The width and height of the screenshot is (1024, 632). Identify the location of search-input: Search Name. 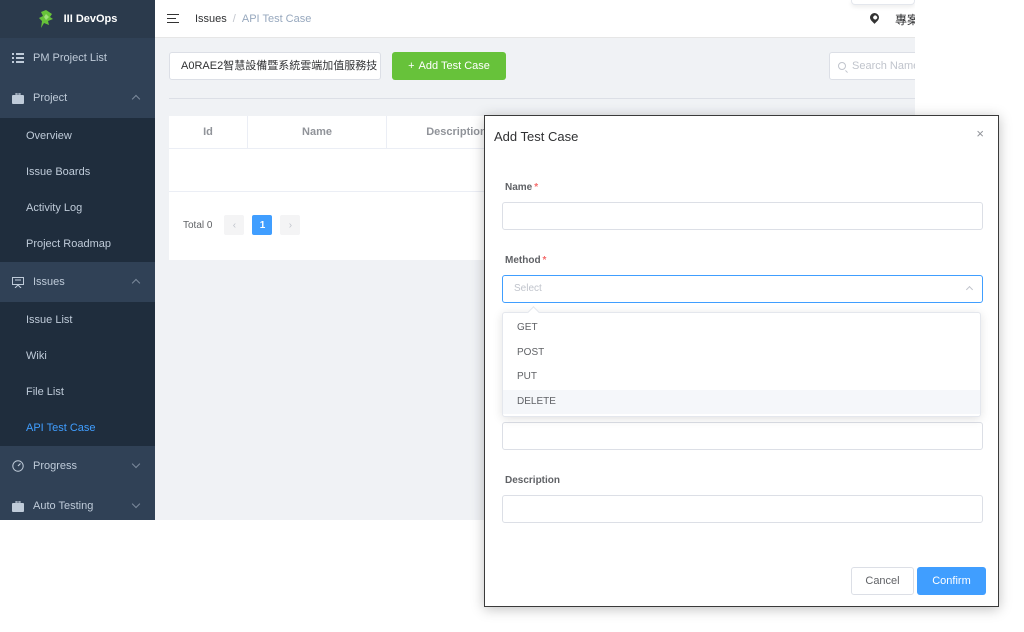
(872, 66).